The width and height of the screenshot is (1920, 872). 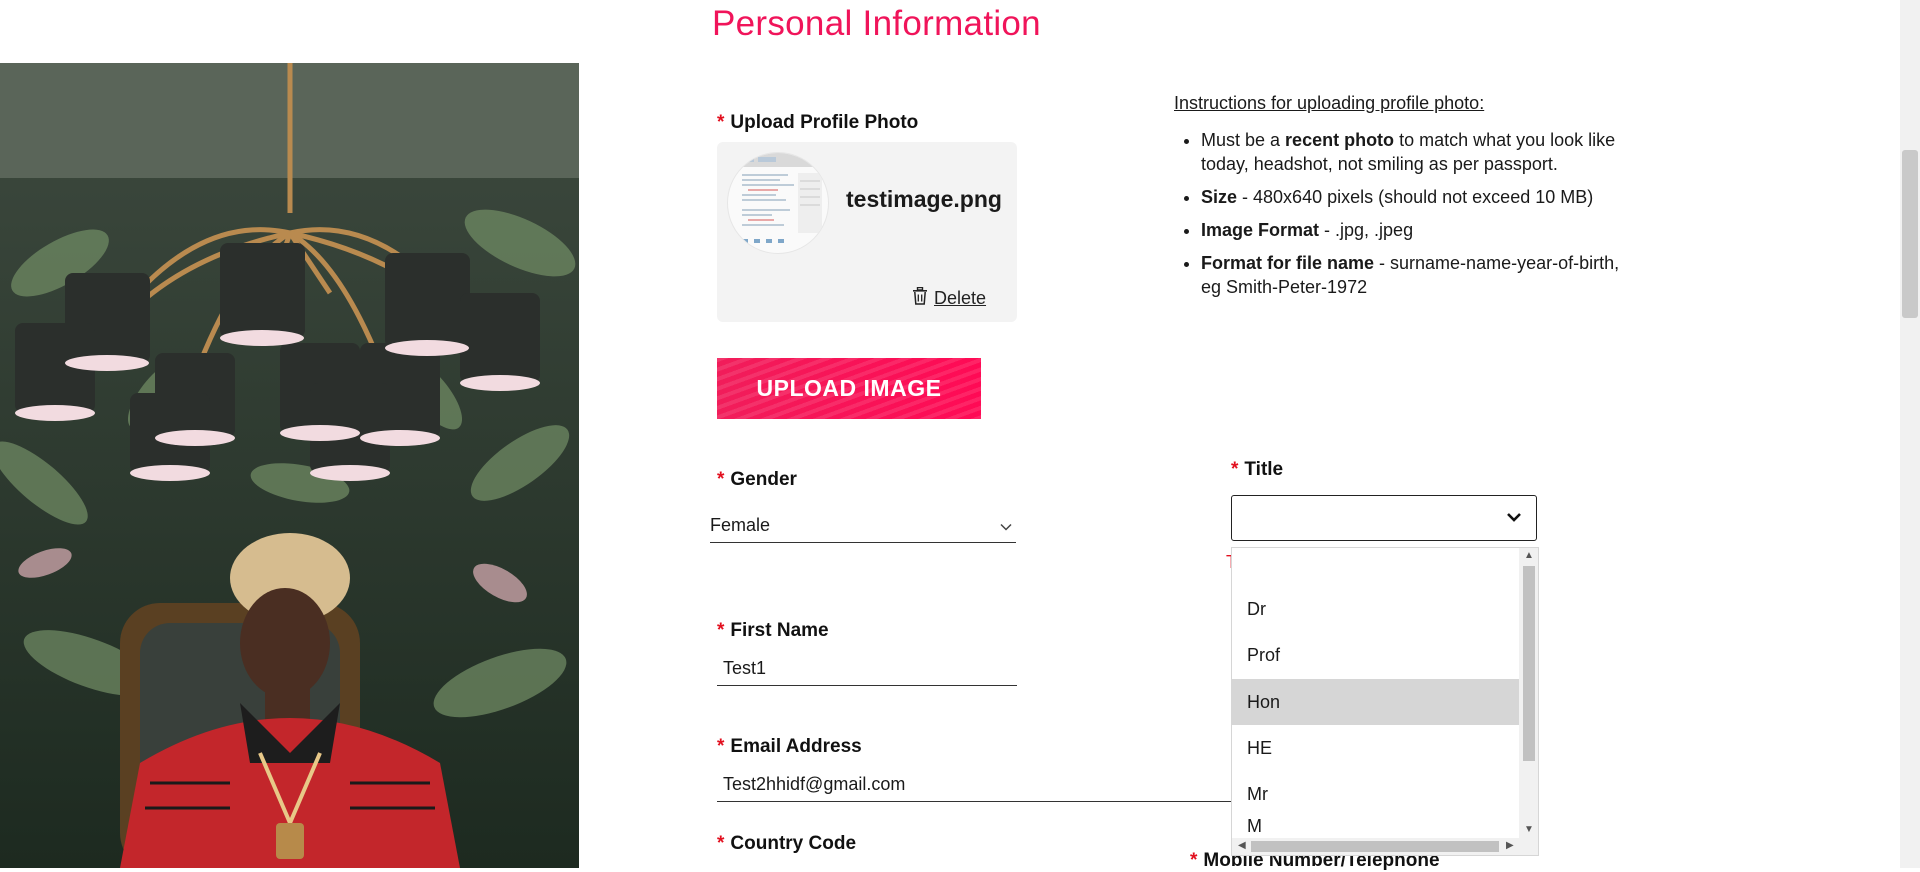 What do you see at coordinates (1375, 609) in the screenshot?
I see `title-option-dr: Dr` at bounding box center [1375, 609].